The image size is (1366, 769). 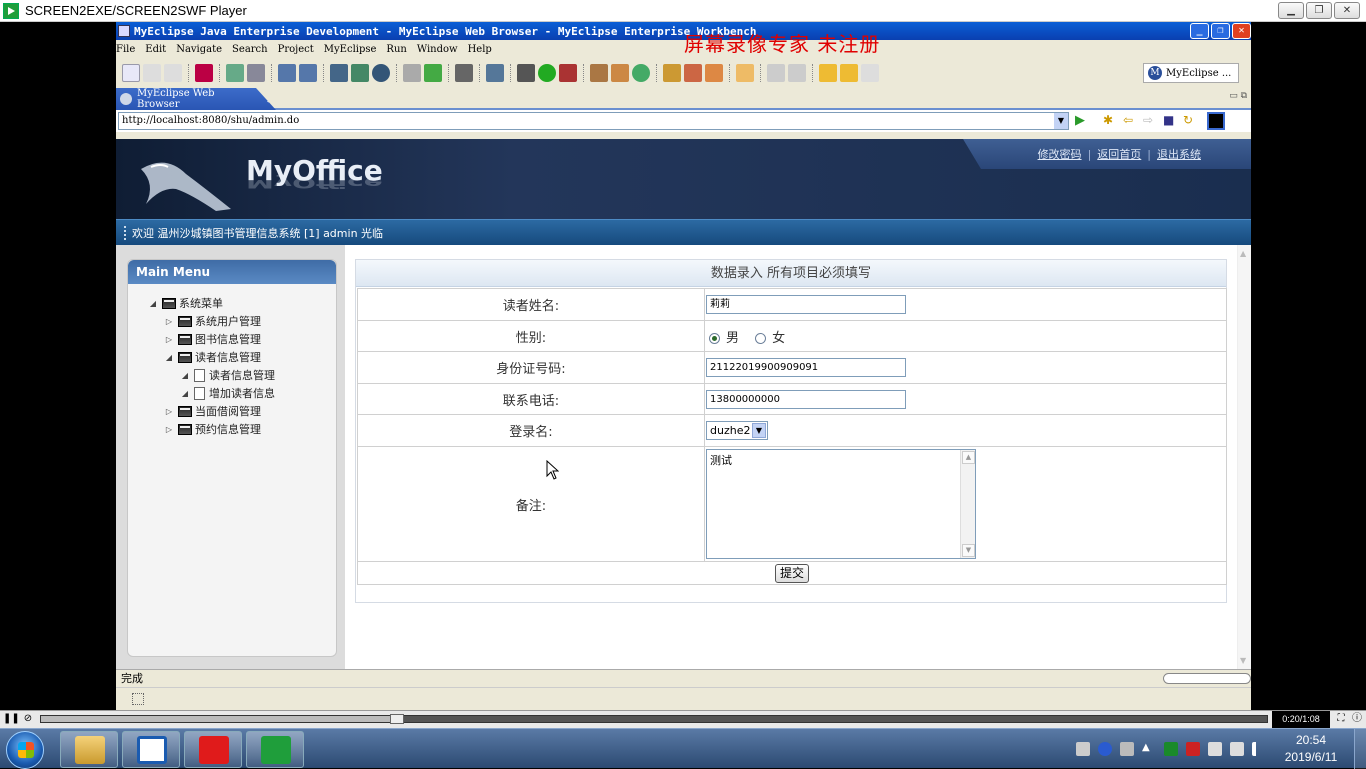 I want to click on tab-web-browser: MyEclipse Web Browser ✕, so click(x=196, y=99).